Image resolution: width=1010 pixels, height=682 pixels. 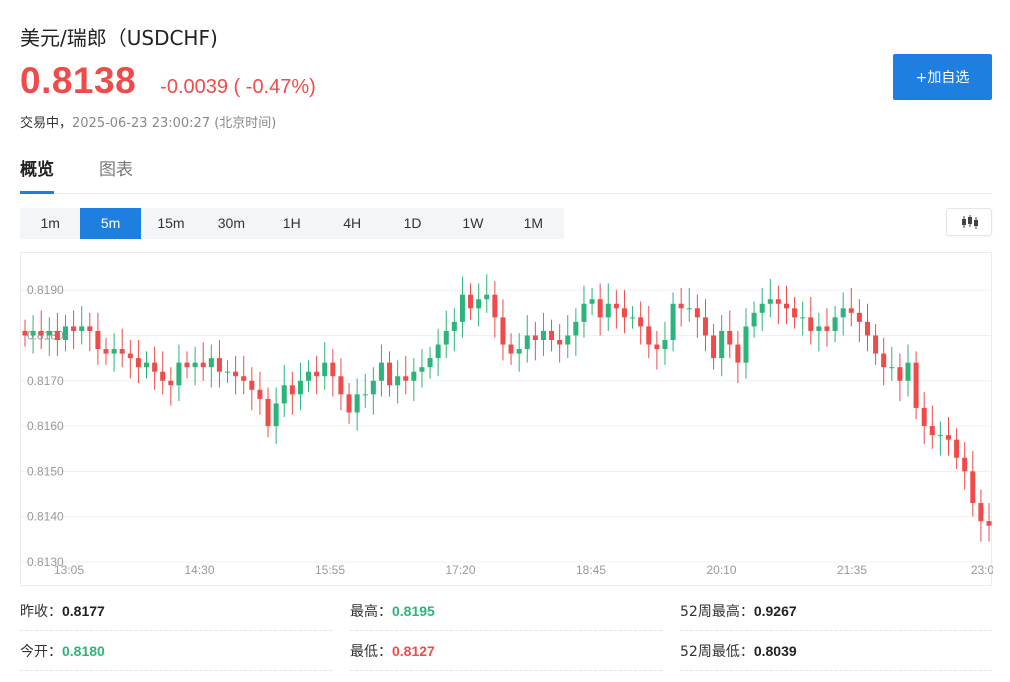 I want to click on x-tick-label: 15:55, so click(x=330, y=570).